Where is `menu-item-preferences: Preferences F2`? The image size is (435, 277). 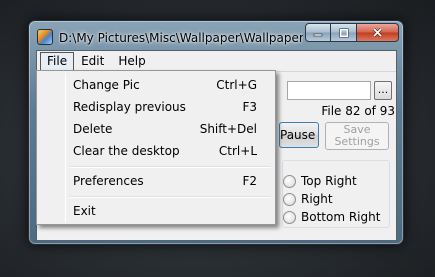 menu-item-preferences: Preferences F2 is located at coordinates (156, 181).